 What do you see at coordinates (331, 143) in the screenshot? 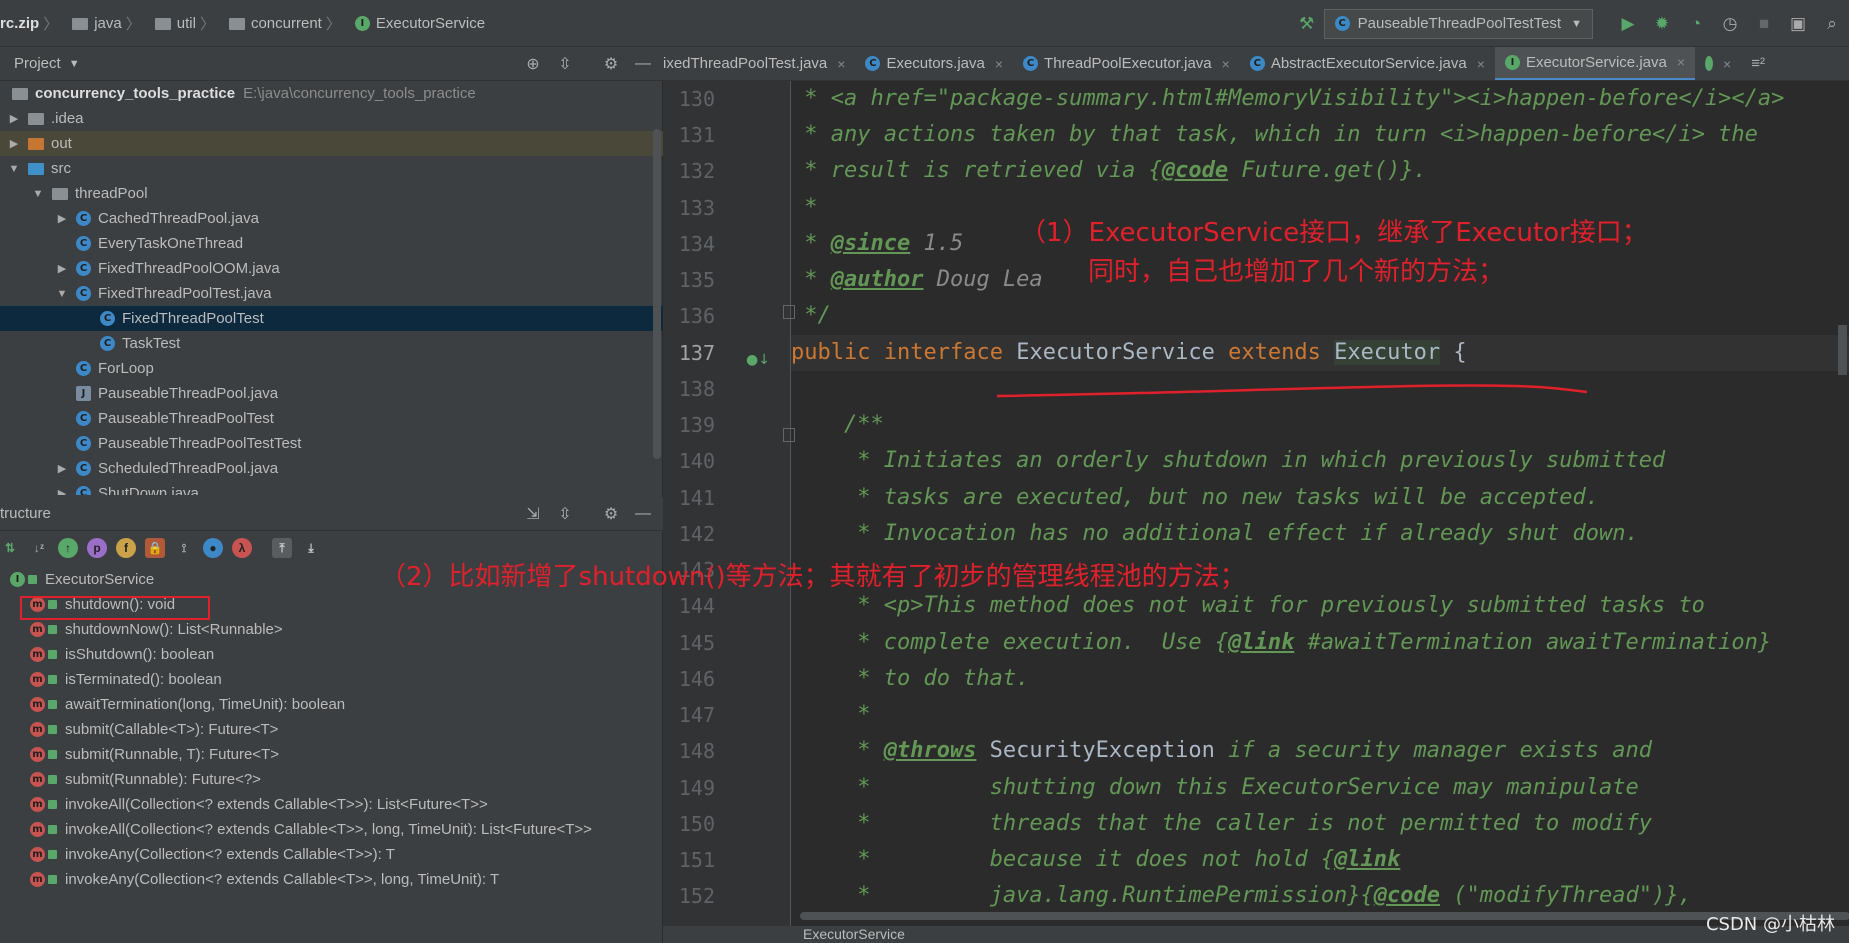
I see `tree-item-out: ▶ out` at bounding box center [331, 143].